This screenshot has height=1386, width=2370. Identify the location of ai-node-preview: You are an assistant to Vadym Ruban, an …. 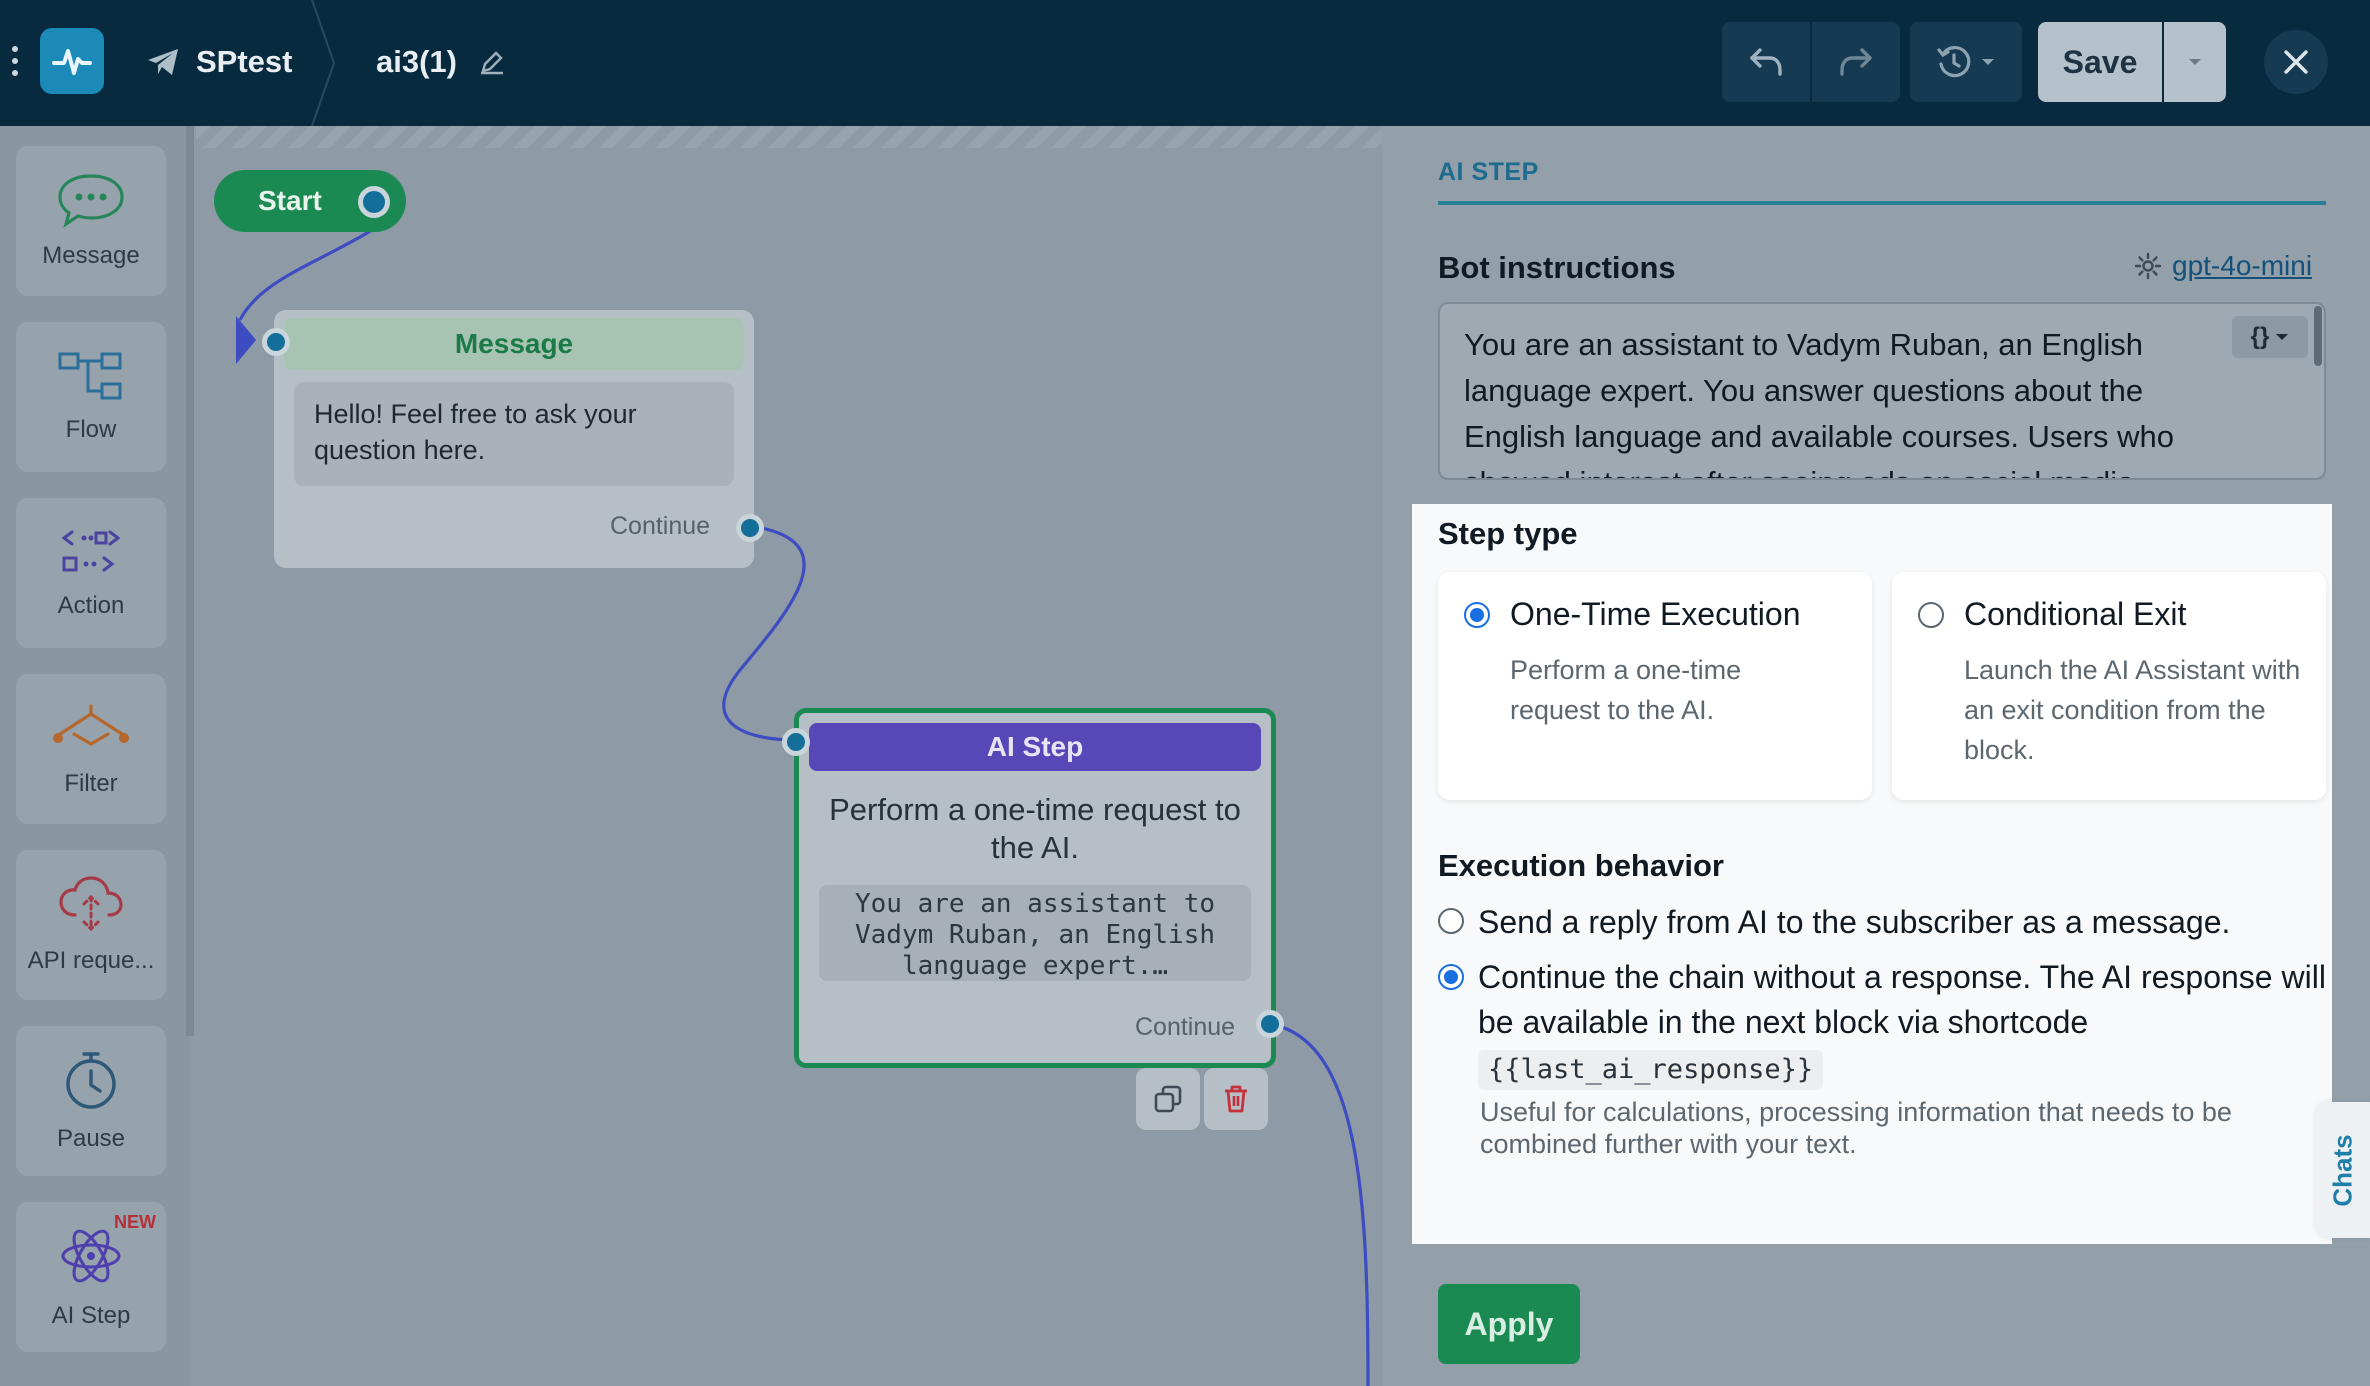
(1035, 933).